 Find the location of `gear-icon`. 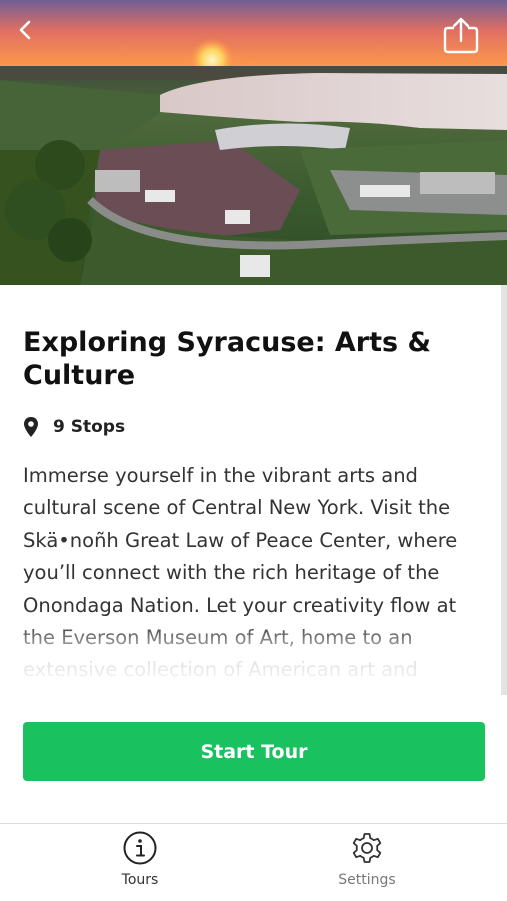

gear-icon is located at coordinates (367, 848).